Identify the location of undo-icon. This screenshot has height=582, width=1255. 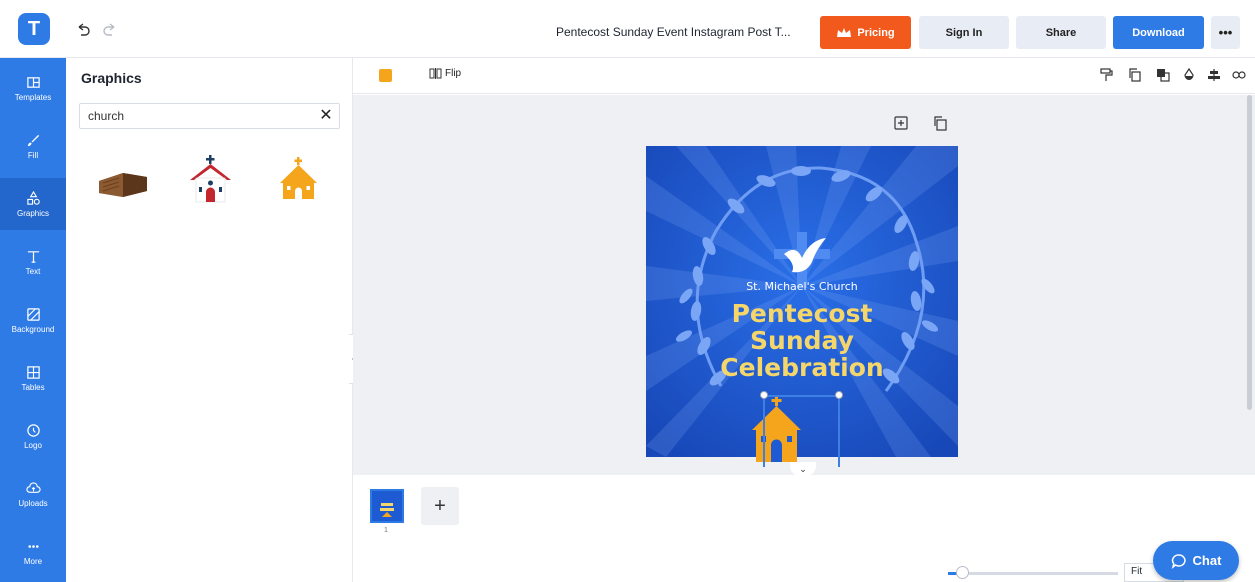
(83, 30).